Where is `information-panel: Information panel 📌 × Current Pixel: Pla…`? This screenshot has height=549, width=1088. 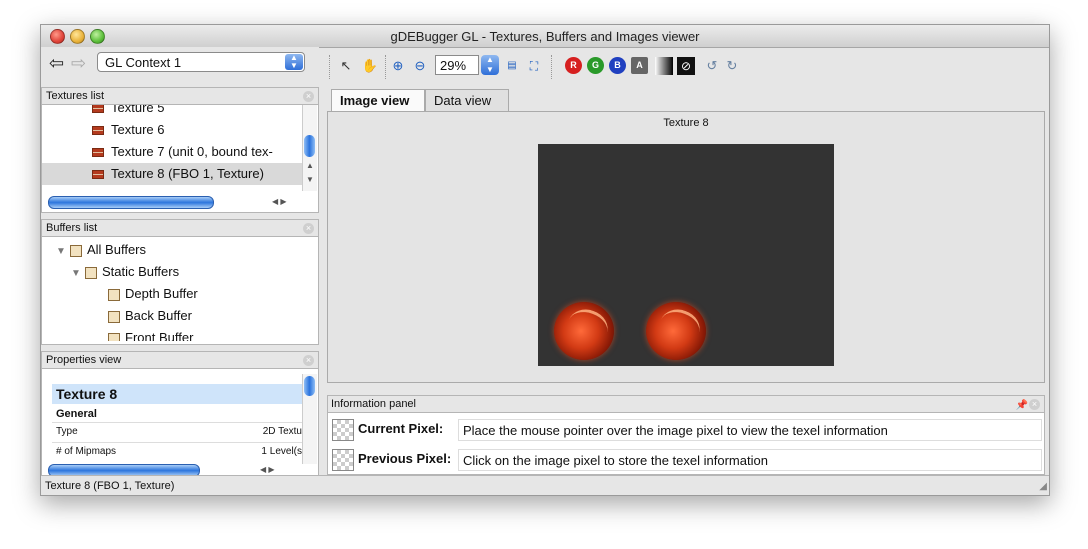 information-panel: Information panel 📌 × Current Pixel: Pla… is located at coordinates (686, 435).